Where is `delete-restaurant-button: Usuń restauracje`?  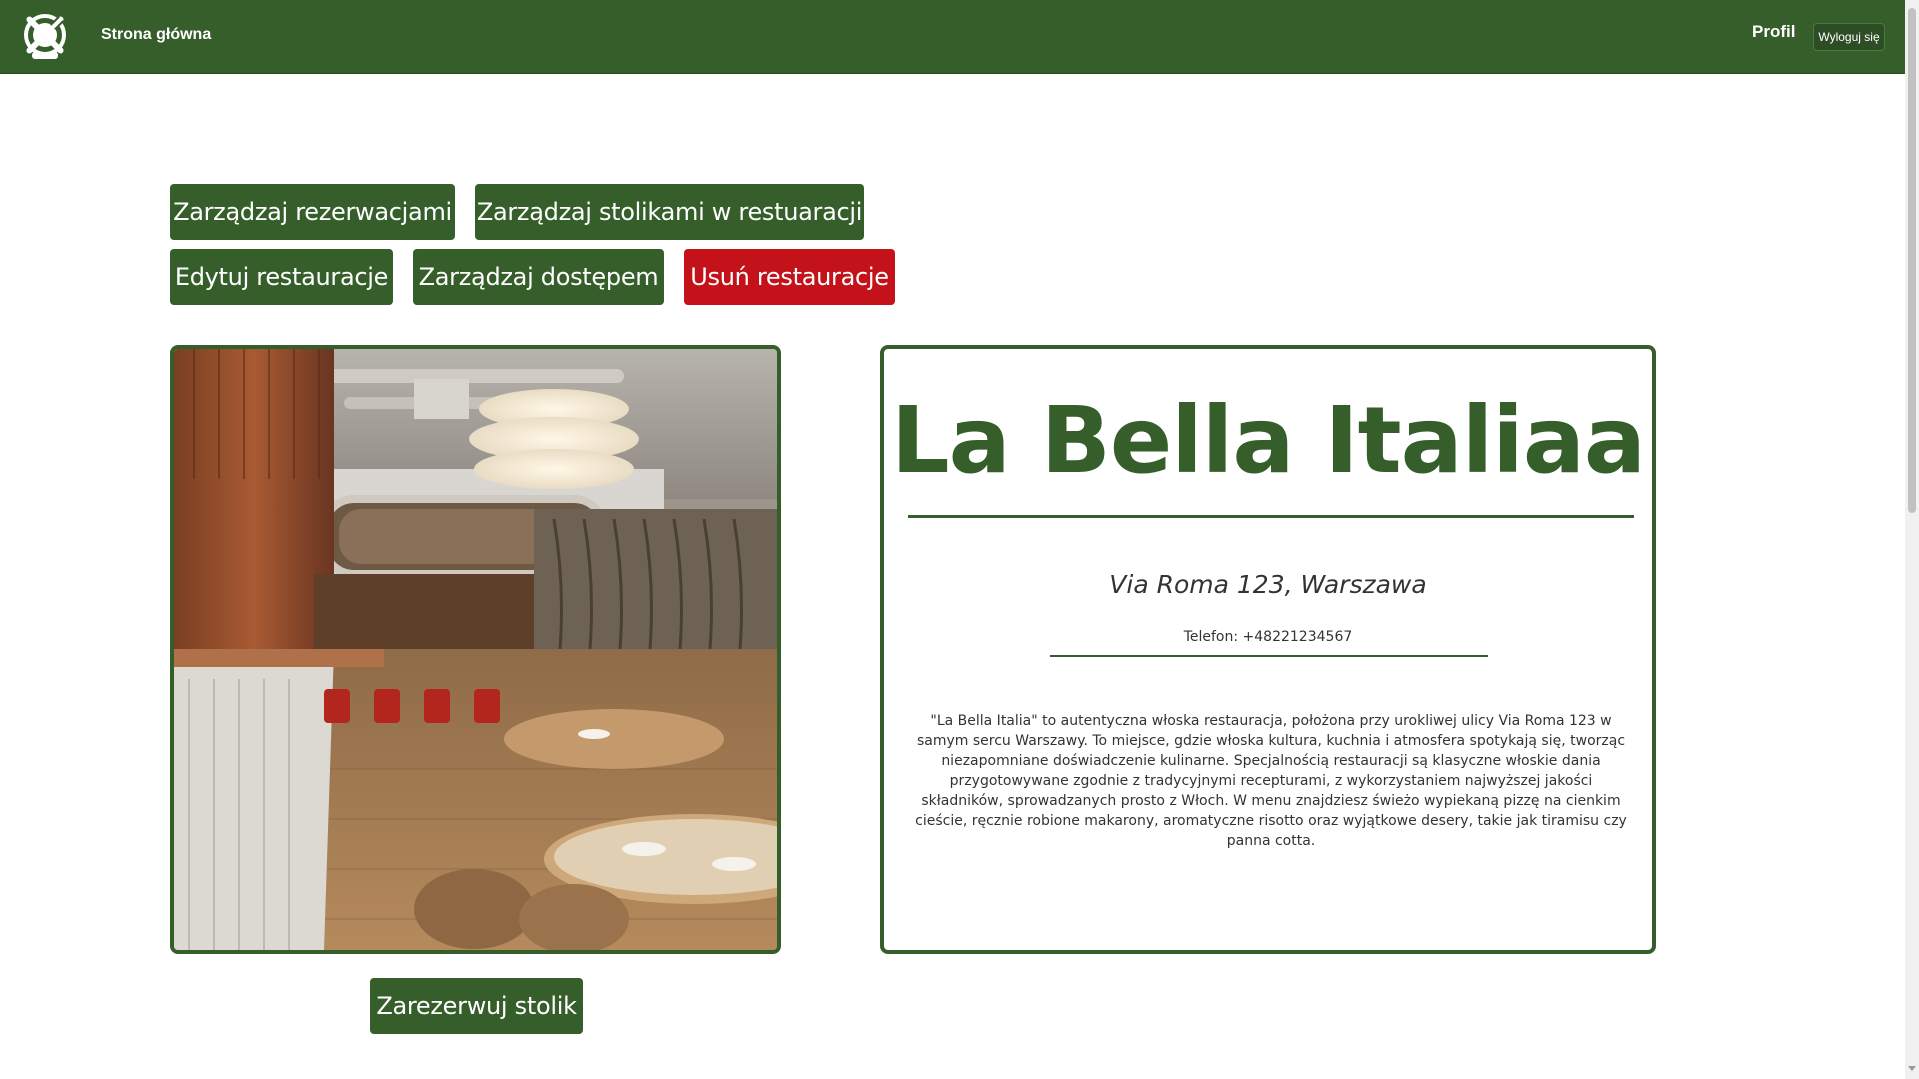 delete-restaurant-button: Usuń restauracje is located at coordinates (789, 277).